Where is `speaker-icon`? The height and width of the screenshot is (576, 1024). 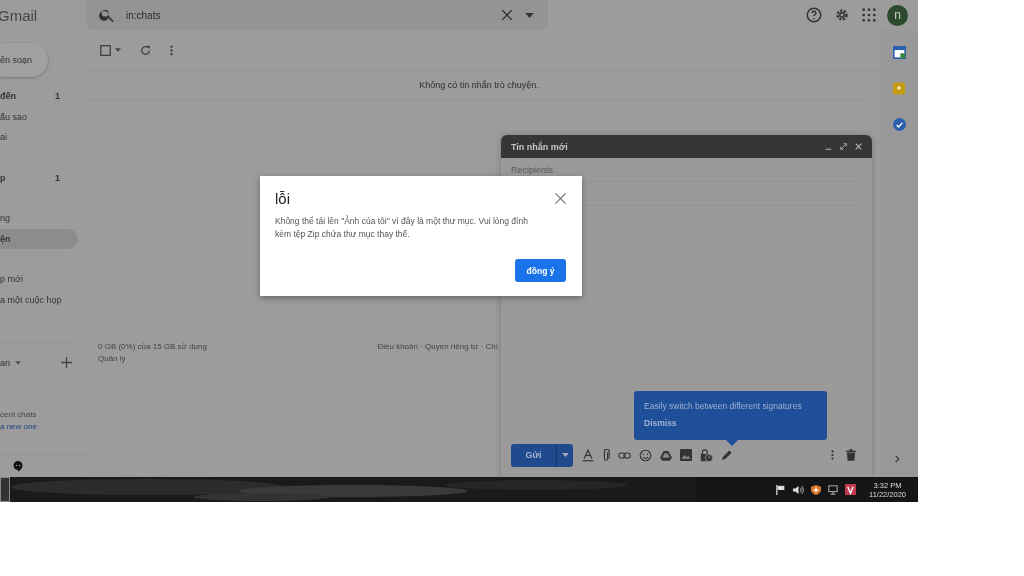
speaker-icon is located at coordinates (798, 489).